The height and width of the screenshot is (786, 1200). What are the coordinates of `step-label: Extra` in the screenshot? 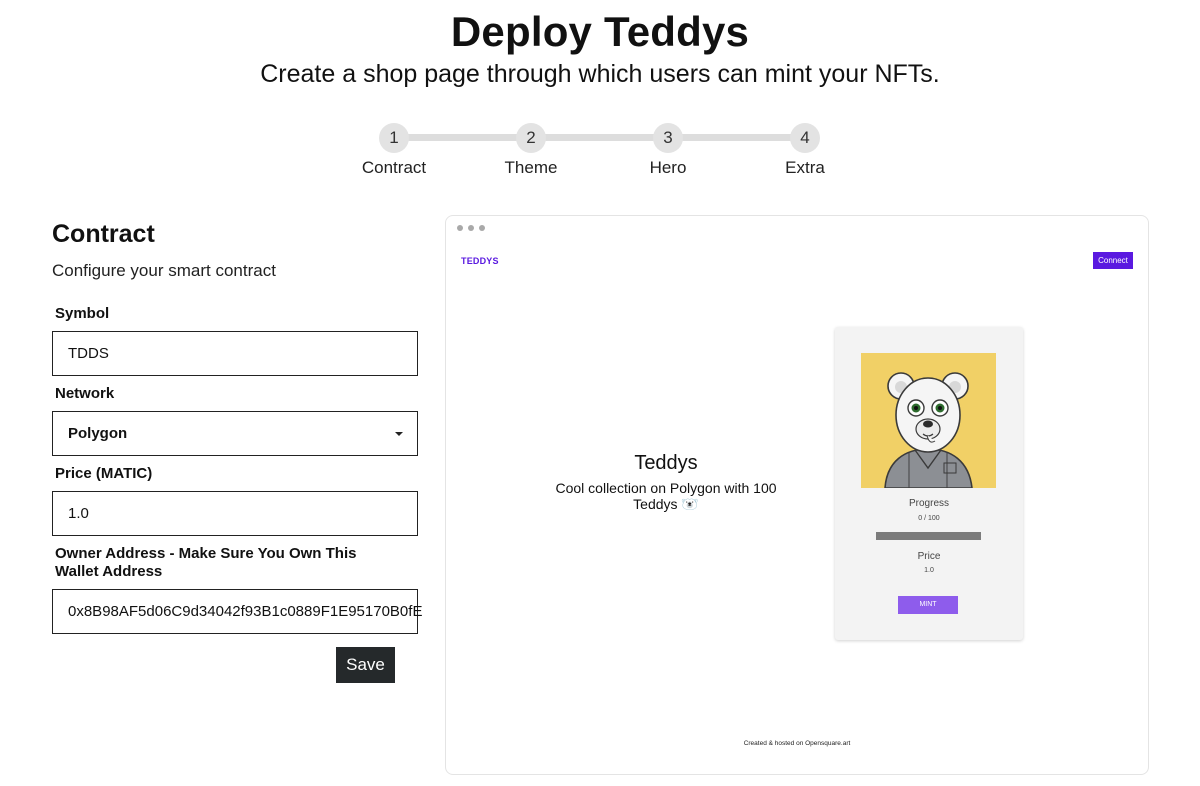 It's located at (805, 167).